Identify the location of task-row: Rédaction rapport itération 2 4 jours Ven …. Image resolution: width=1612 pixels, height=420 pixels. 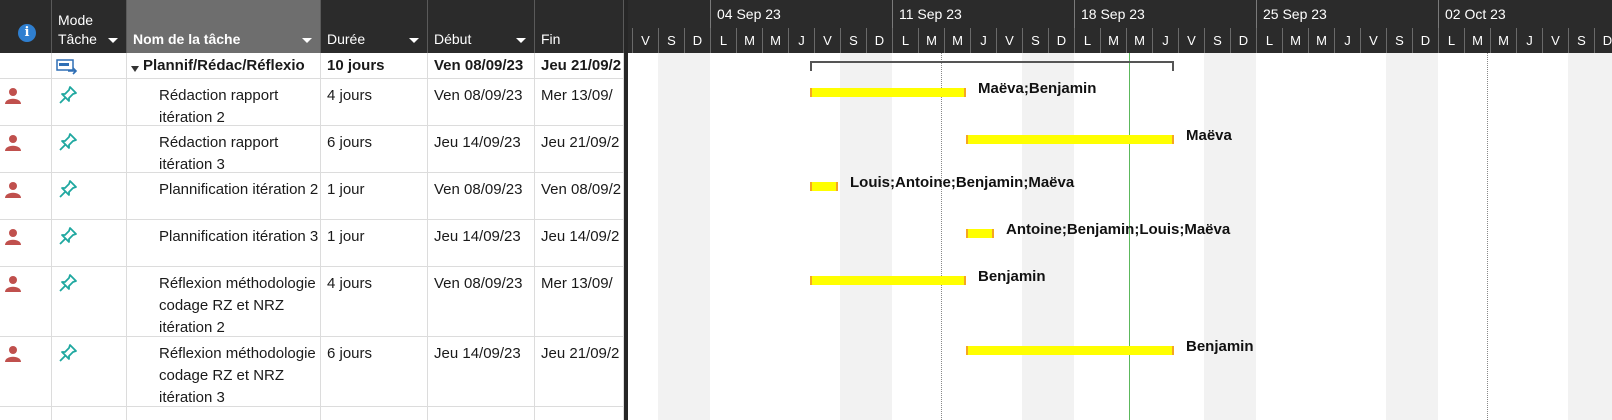
(312, 102).